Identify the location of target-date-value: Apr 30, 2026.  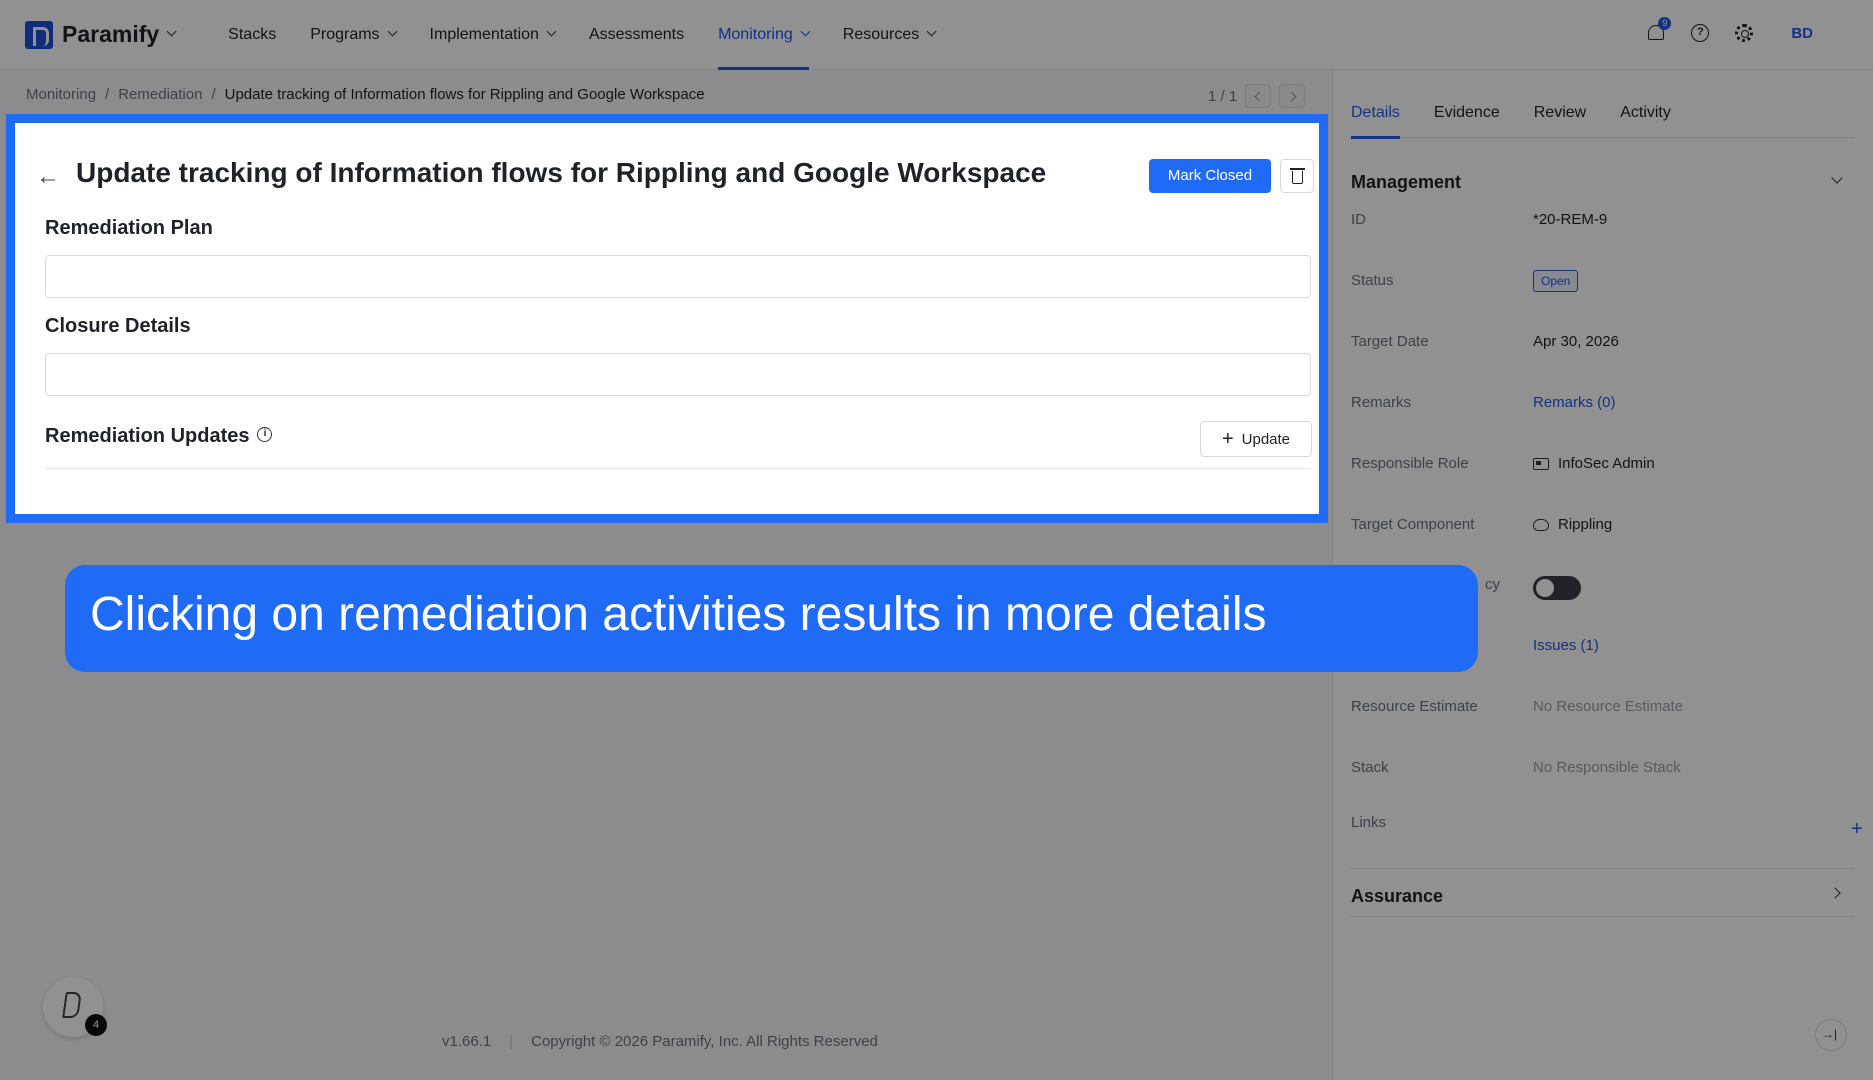
(1576, 341).